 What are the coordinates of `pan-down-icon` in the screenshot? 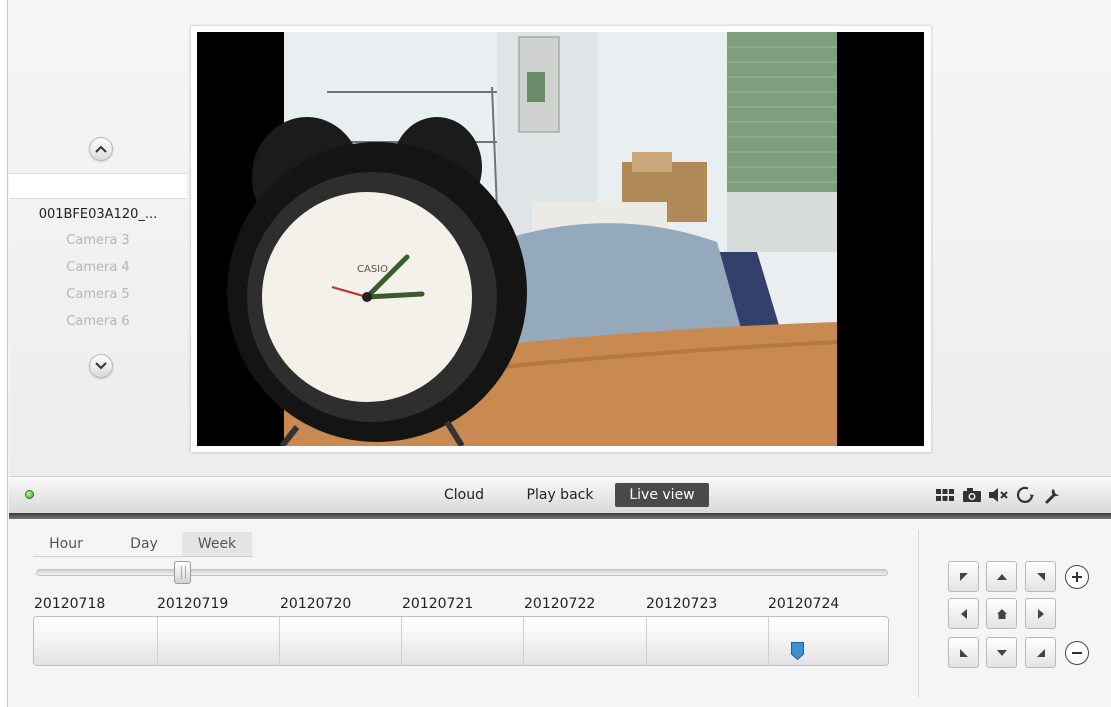 It's located at (1001, 652).